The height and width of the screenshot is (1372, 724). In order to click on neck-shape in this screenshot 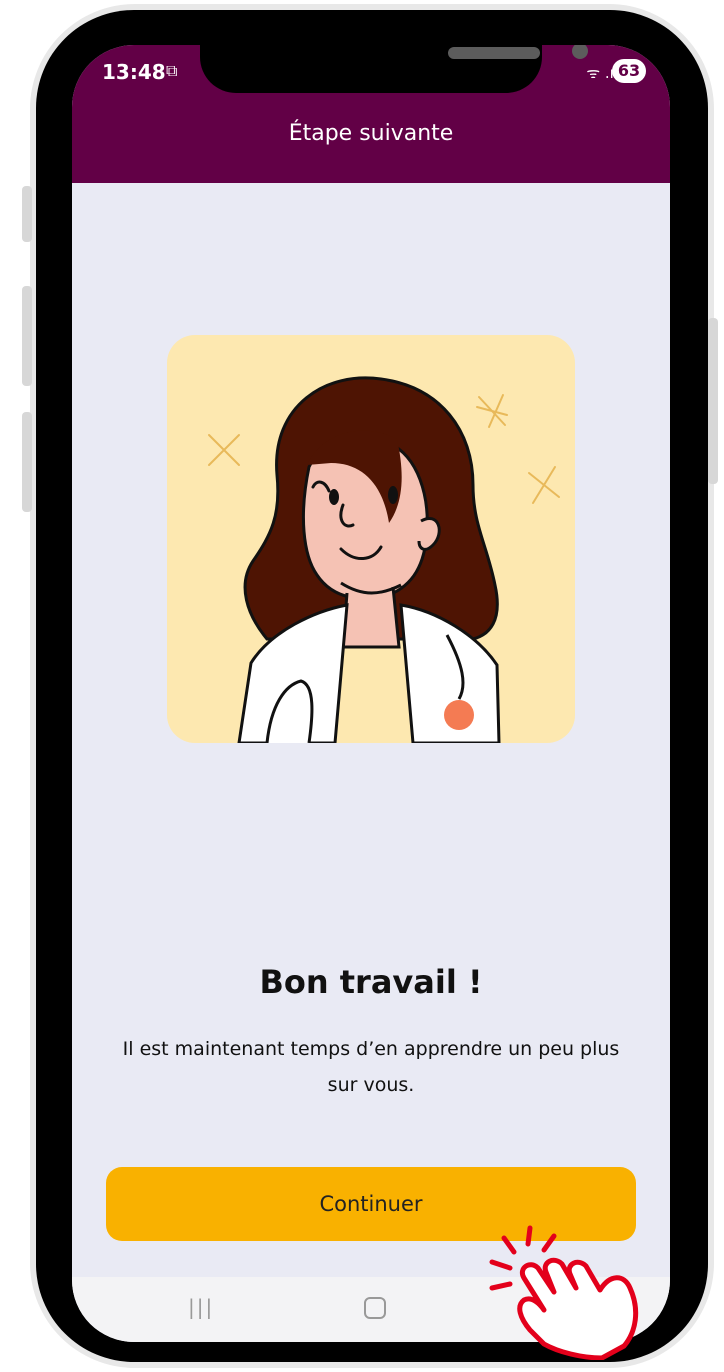, I will do `click(371, 617)`.